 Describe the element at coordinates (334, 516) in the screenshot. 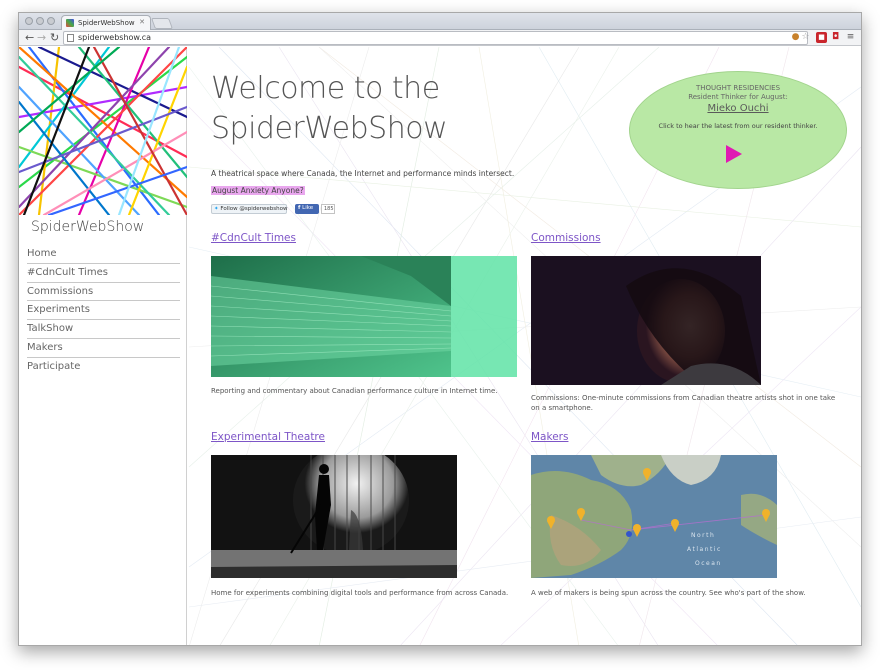

I see `experimental-theatre-image` at that location.